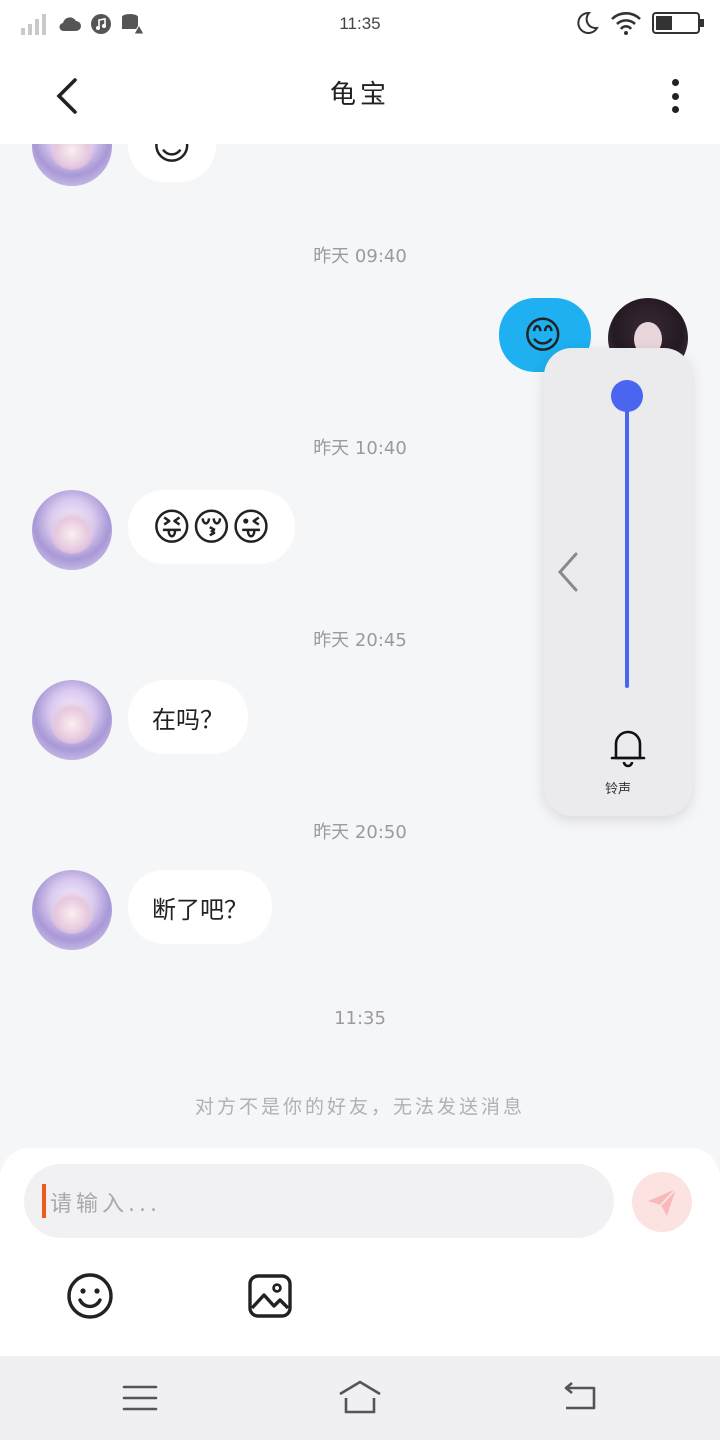 This screenshot has width=720, height=1440. What do you see at coordinates (270, 1296) in the screenshot?
I see `image-icon` at bounding box center [270, 1296].